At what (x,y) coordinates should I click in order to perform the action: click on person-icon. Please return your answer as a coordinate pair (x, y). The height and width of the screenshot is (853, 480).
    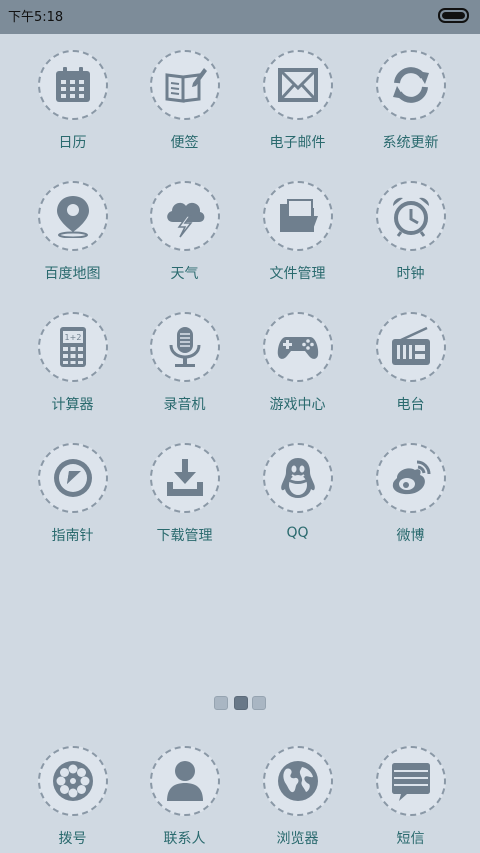
    Looking at the image, I should click on (185, 781).